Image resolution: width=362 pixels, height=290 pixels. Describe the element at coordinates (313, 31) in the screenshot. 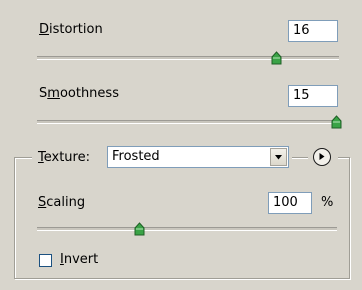

I see `distortion-input: 16` at that location.